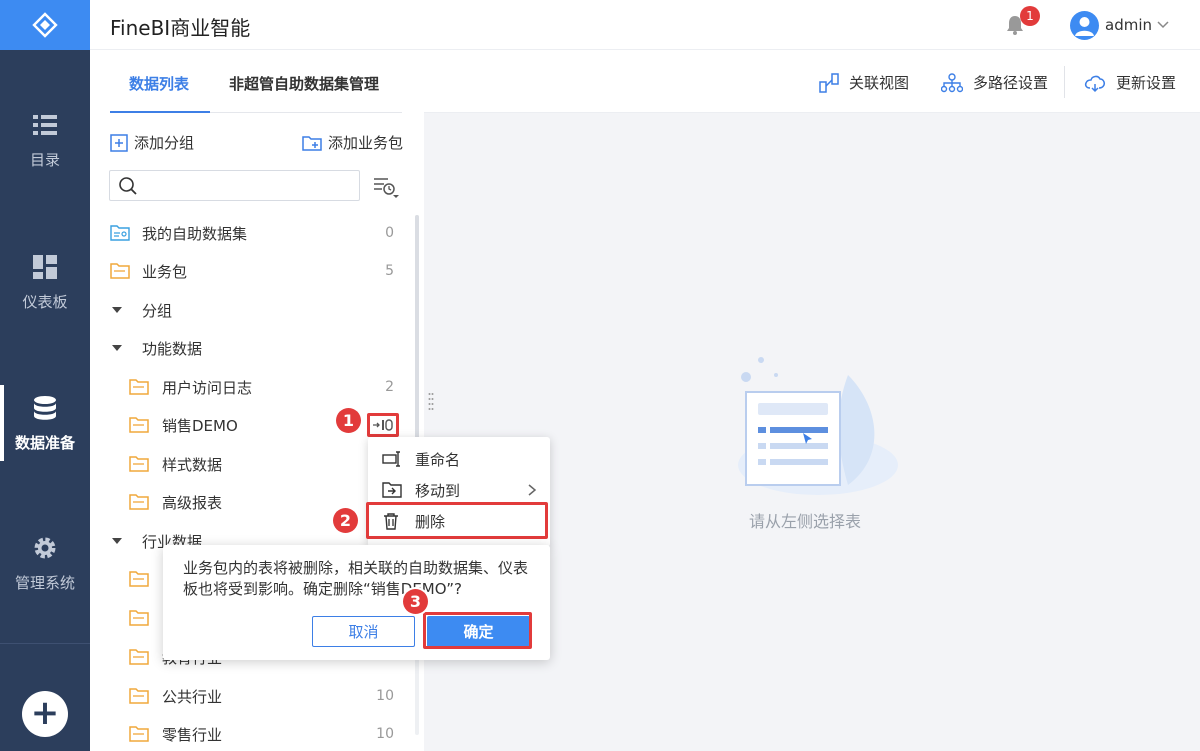 The width and height of the screenshot is (1200, 751). I want to click on step-marker-1: 1, so click(348, 420).